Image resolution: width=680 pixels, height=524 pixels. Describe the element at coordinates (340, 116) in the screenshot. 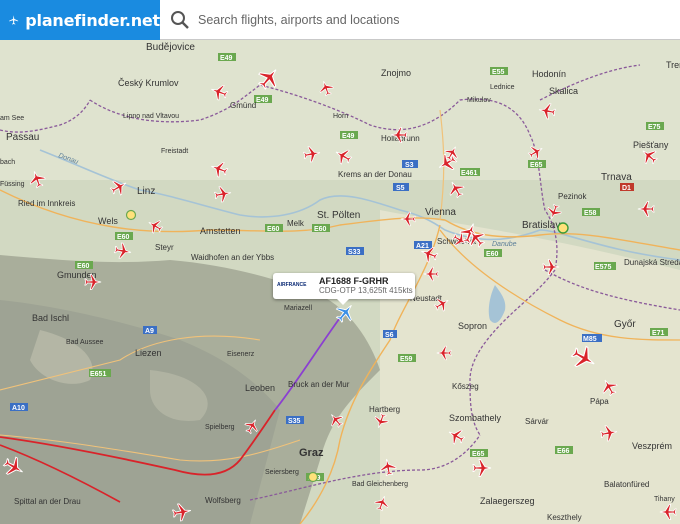

I see `svg-text: Horn` at that location.